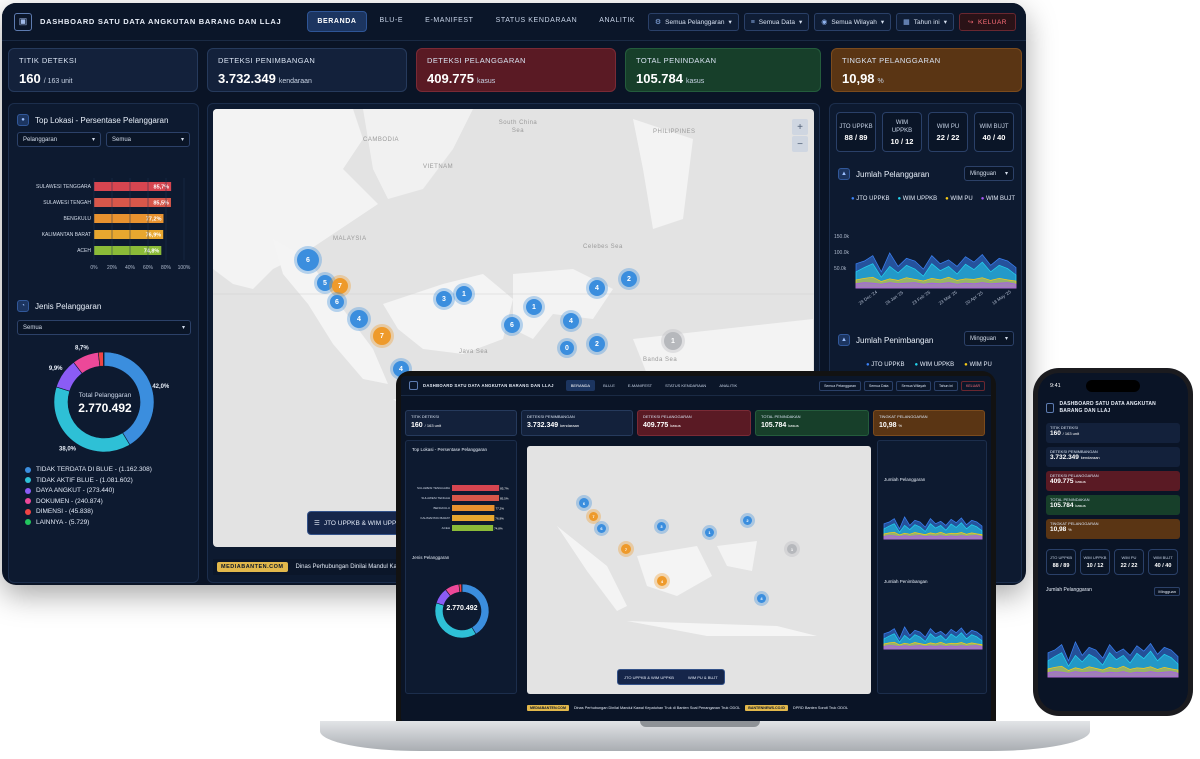  I want to click on phone-status-time: 9:41, so click(1055, 386).